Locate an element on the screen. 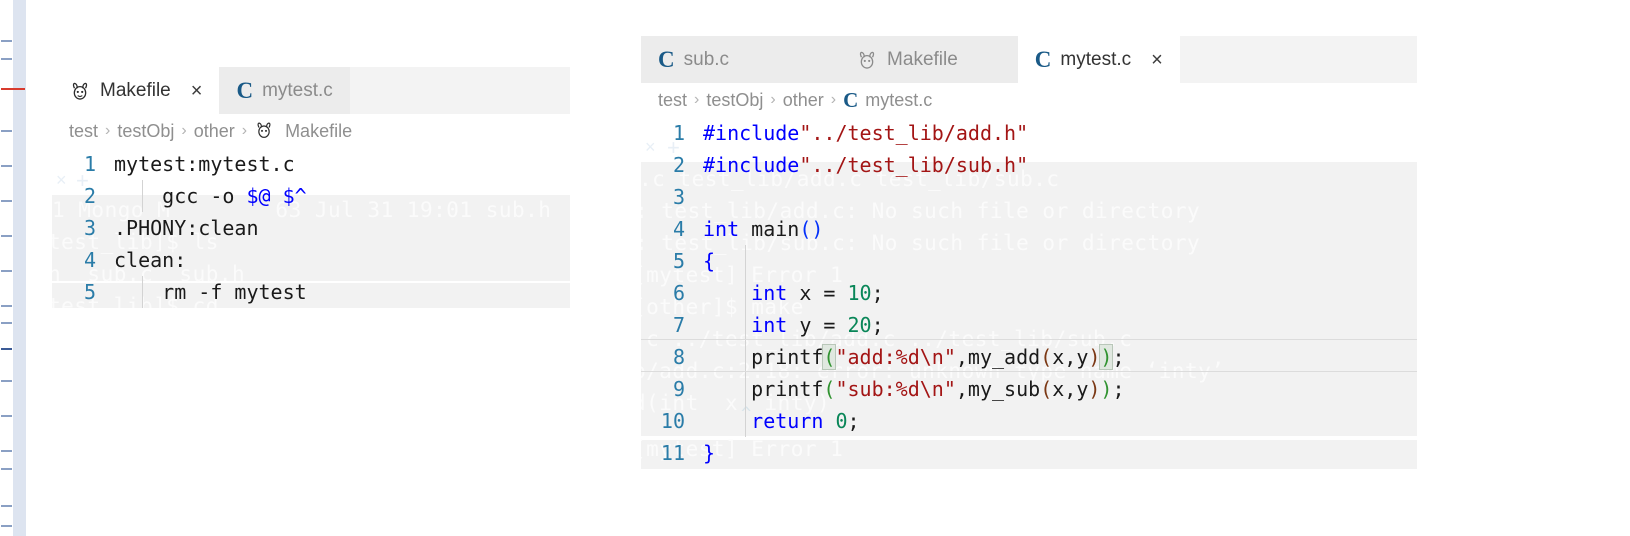 Image resolution: width=1630 pixels, height=536 pixels. ruler-marker-current is located at coordinates (13, 89).